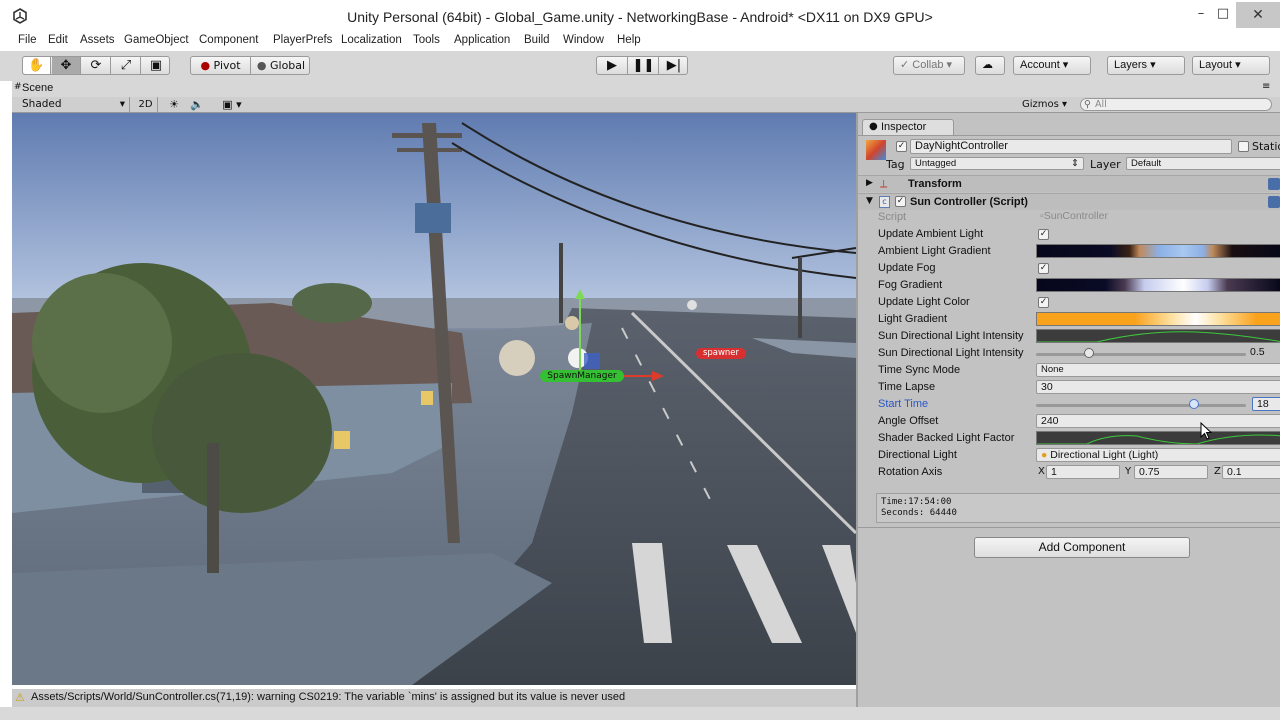 The height and width of the screenshot is (720, 1280). What do you see at coordinates (1052, 65) in the screenshot?
I see `account-dropdown: Account ▾` at bounding box center [1052, 65].